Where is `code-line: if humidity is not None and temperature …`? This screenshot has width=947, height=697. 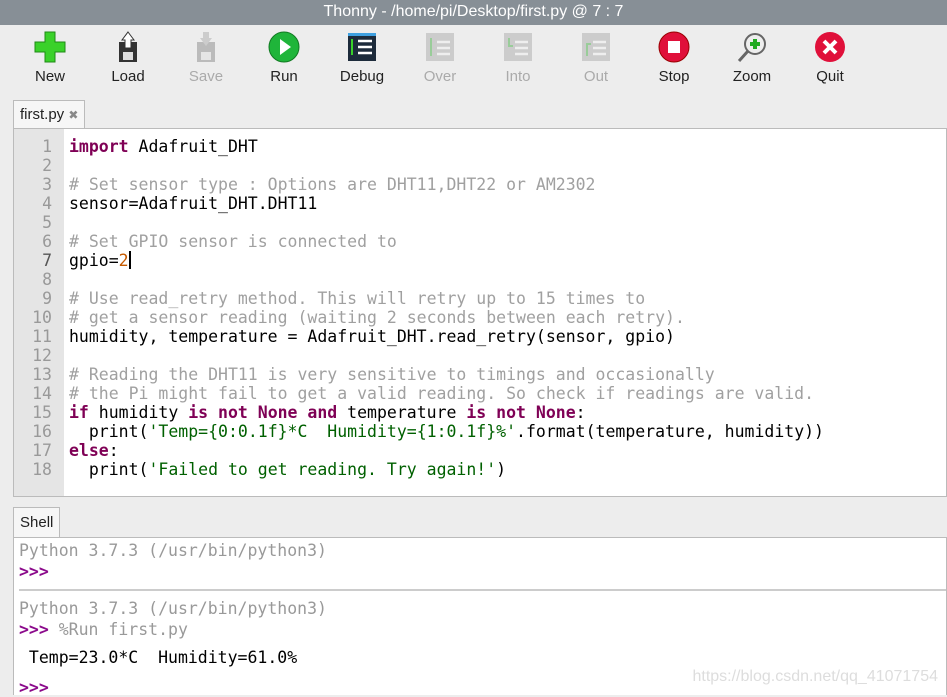
code-line: if humidity is not None and temperature … is located at coordinates (446, 412).